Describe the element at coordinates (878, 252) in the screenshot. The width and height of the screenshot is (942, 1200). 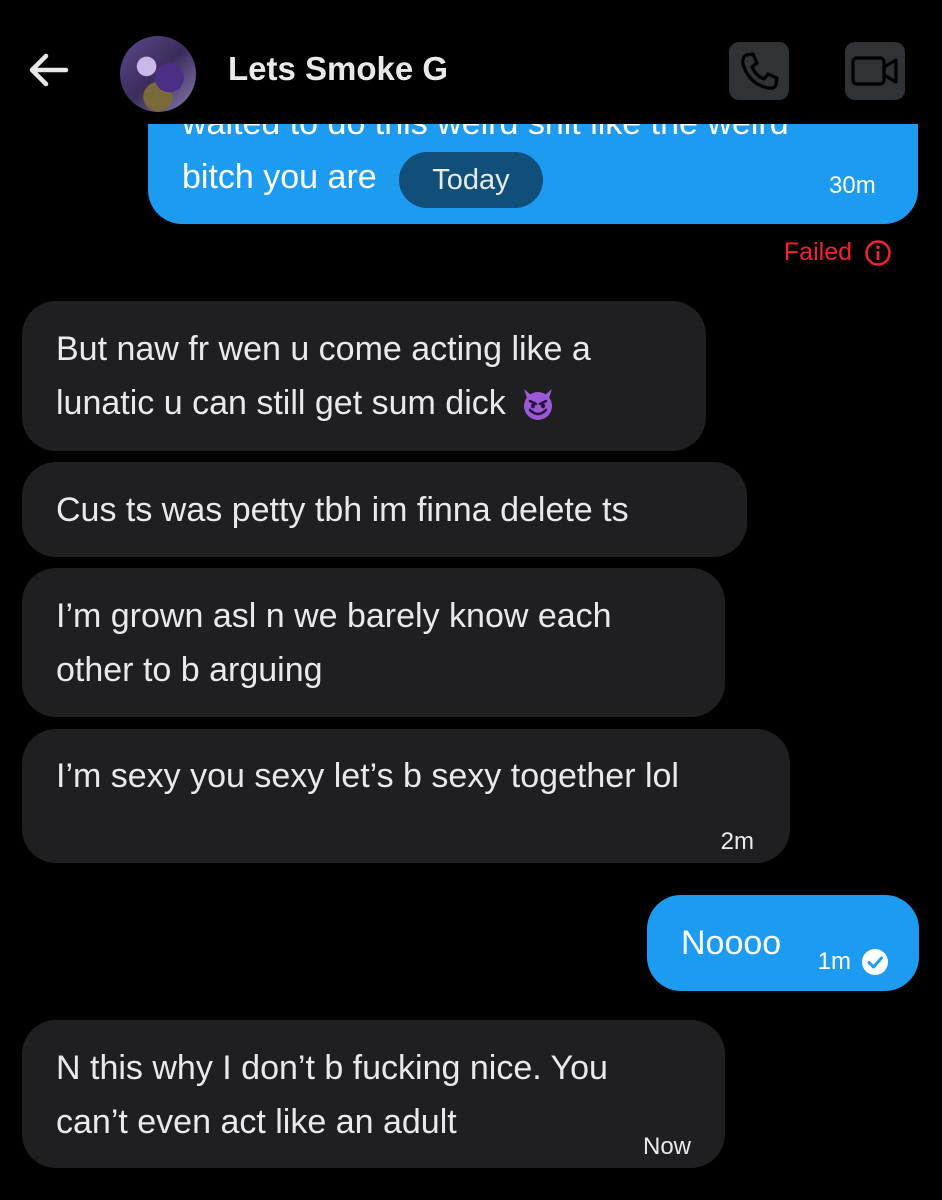
I see `info-icon` at that location.